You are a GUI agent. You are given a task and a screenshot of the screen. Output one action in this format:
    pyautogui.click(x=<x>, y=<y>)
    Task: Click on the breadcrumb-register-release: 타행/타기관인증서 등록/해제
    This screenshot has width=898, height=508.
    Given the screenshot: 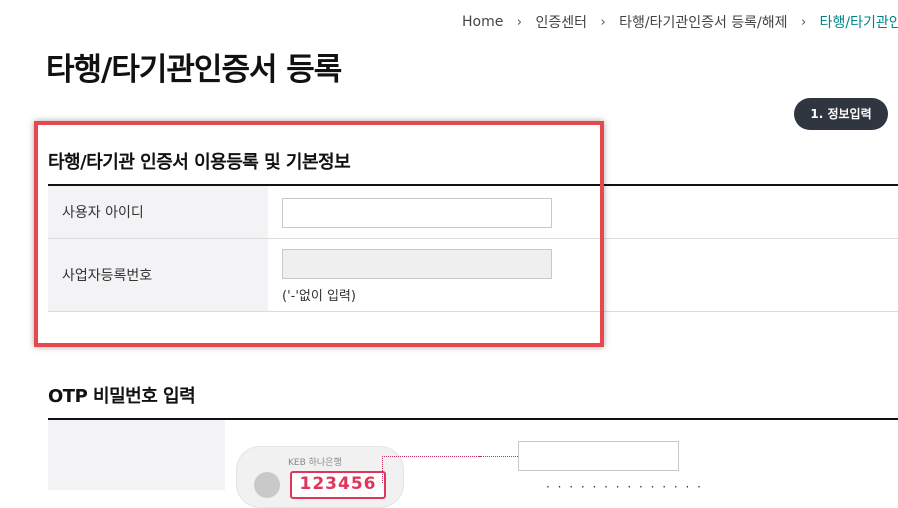 What is the action you would take?
    pyautogui.click(x=703, y=22)
    